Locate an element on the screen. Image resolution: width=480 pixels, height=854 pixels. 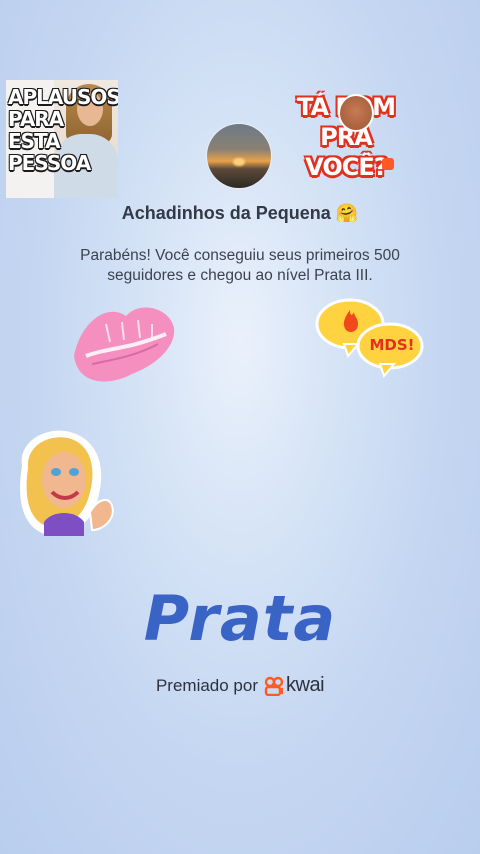
kwai-icon is located at coordinates (274, 686).